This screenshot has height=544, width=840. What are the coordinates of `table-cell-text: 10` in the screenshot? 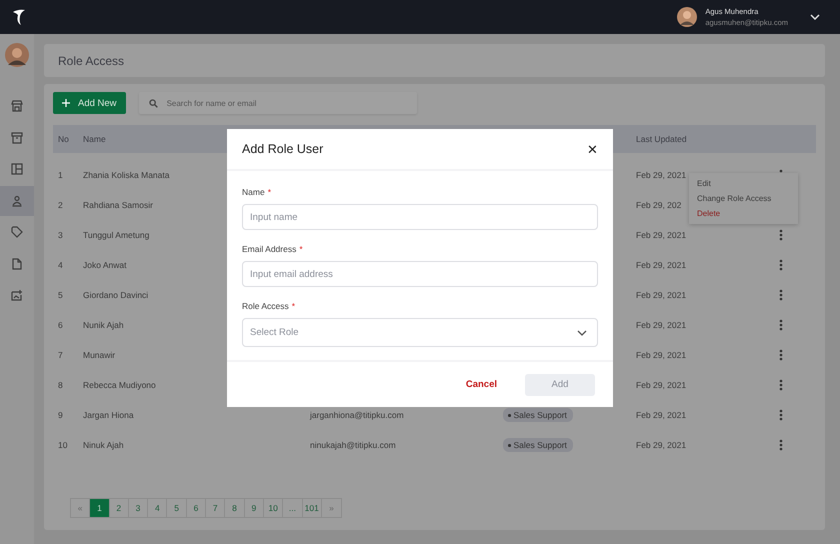 It's located at (62, 445).